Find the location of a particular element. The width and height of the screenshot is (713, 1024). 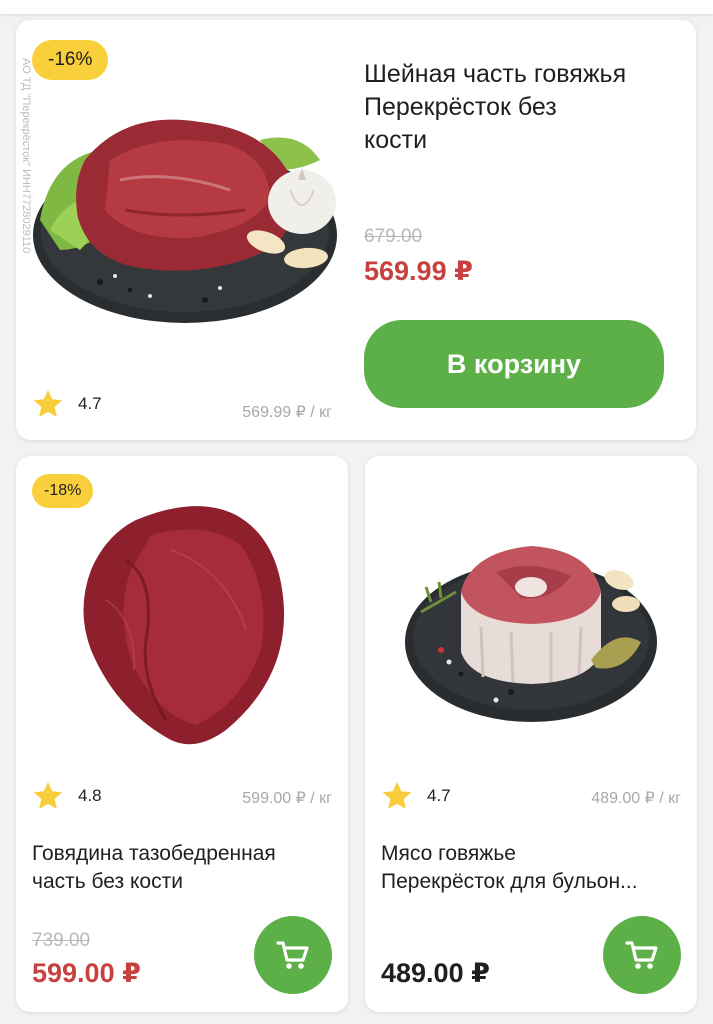

discount-badge: -16% is located at coordinates (70, 60).